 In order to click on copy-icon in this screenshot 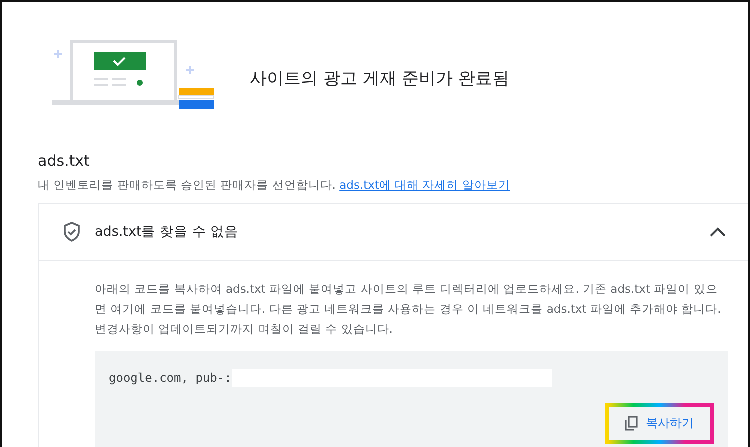, I will do `click(631, 423)`.